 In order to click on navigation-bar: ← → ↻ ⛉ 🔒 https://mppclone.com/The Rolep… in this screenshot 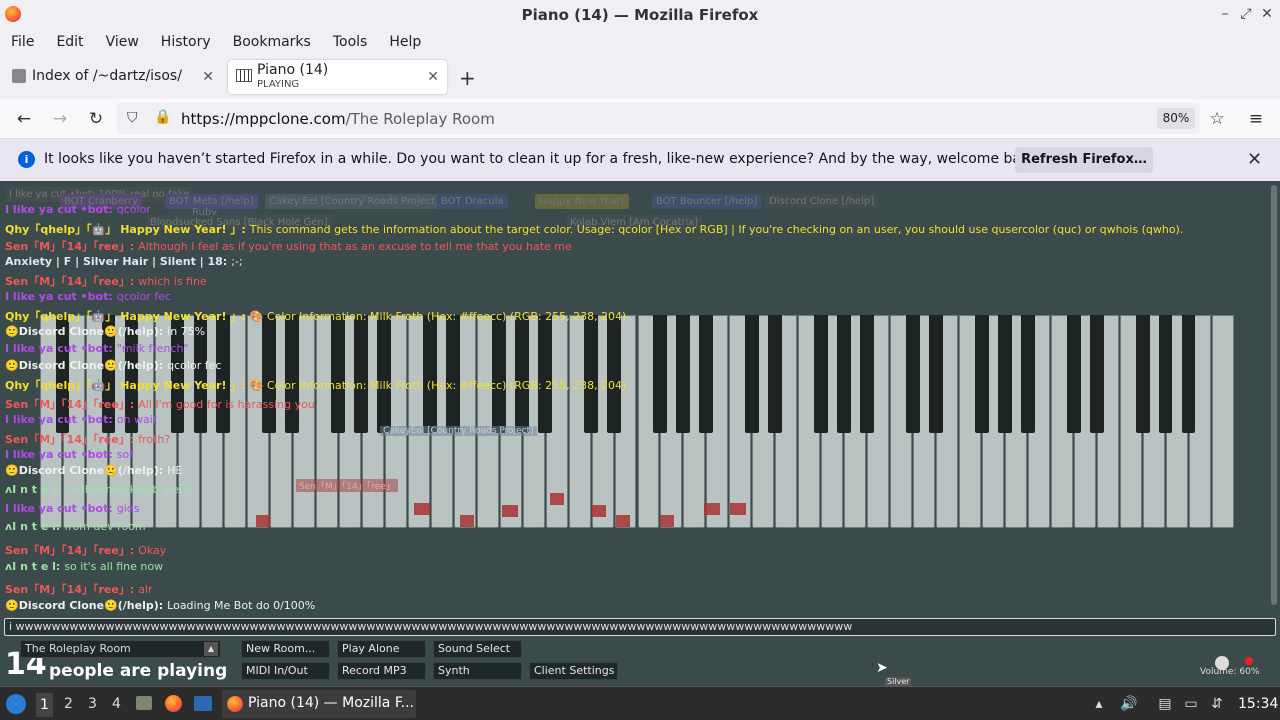, I will do `click(640, 119)`.